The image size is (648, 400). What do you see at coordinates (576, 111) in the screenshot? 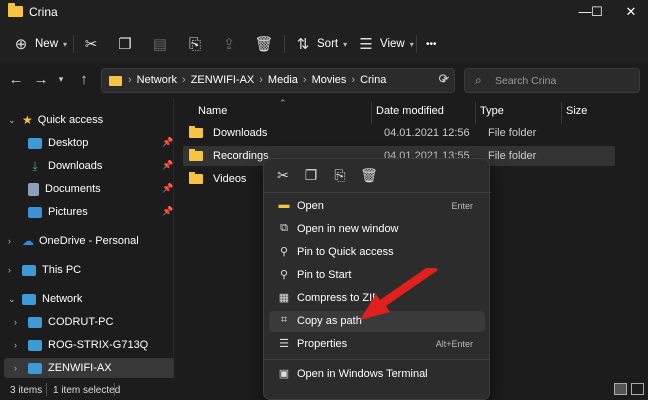
I see `column-header-size: Size` at bounding box center [576, 111].